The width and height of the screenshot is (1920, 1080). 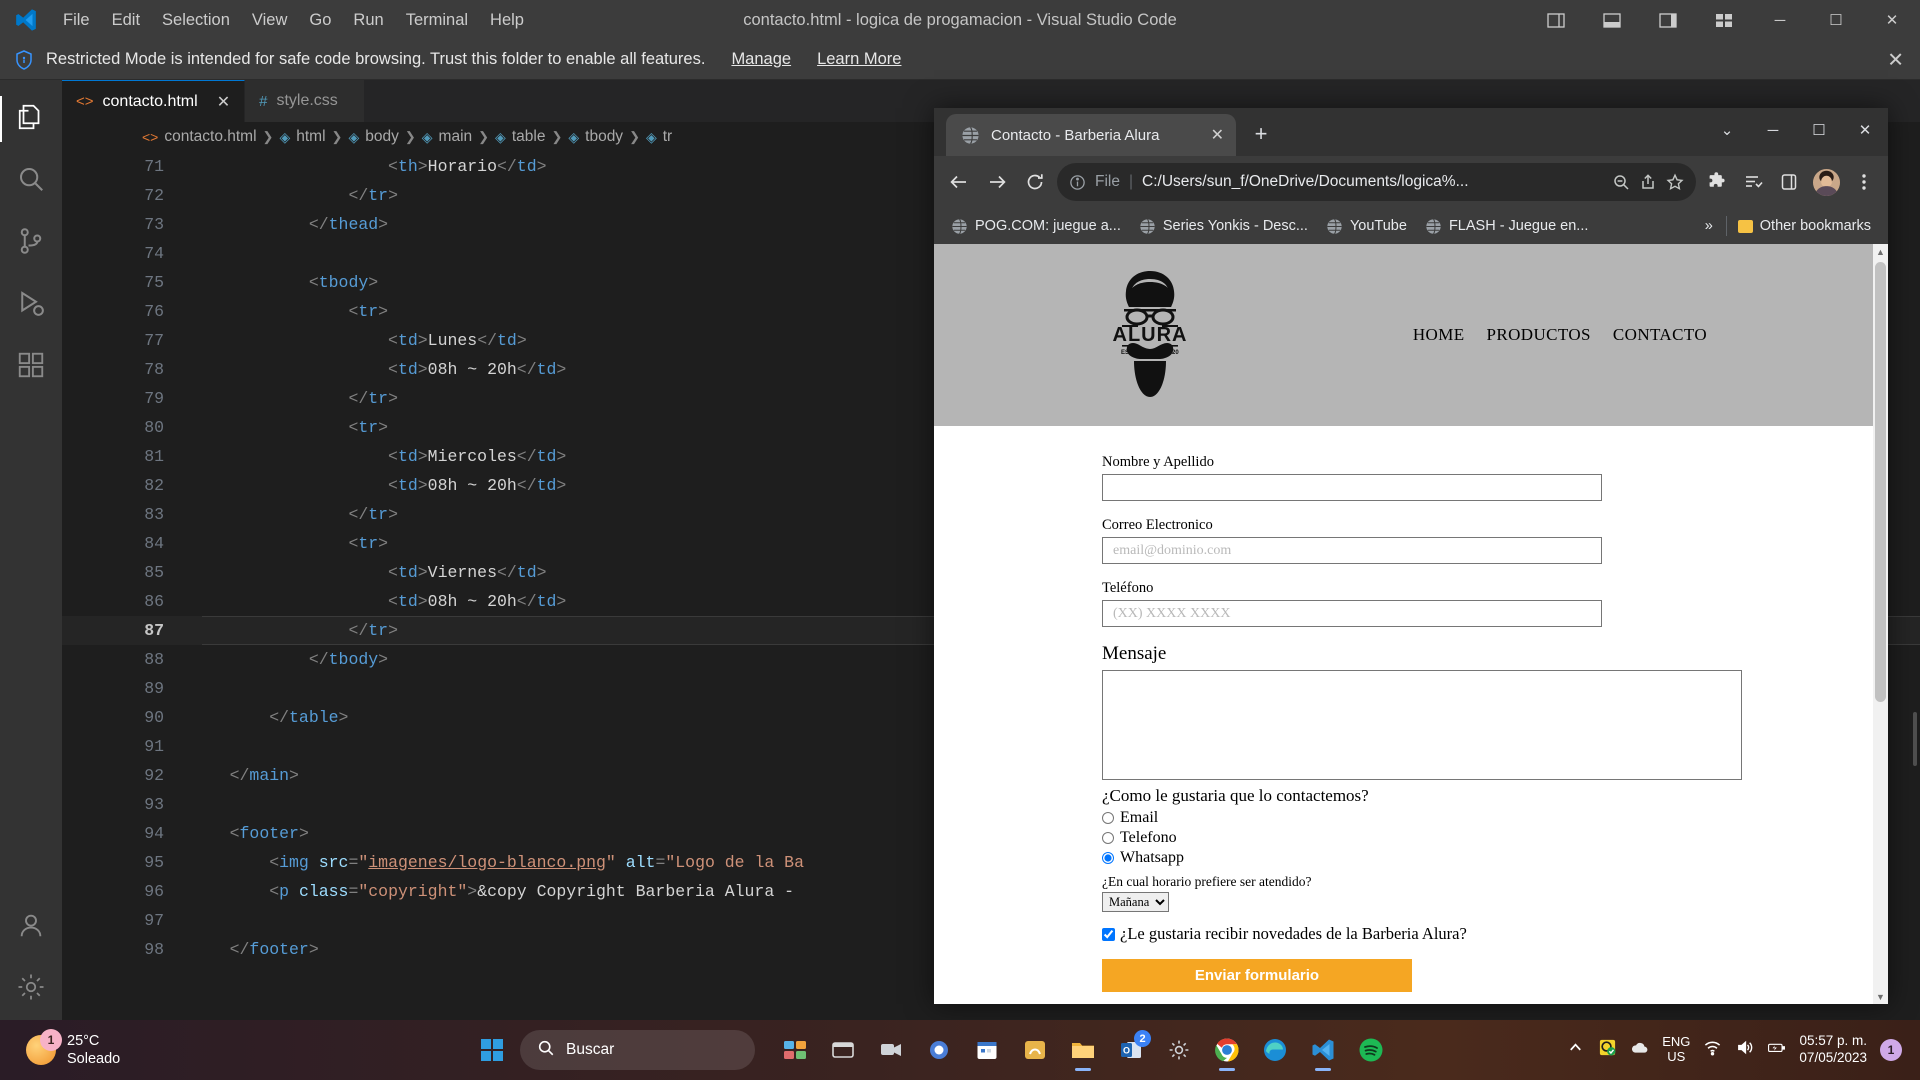 I want to click on breadcrumb-main: ◈ main, so click(x=447, y=137).